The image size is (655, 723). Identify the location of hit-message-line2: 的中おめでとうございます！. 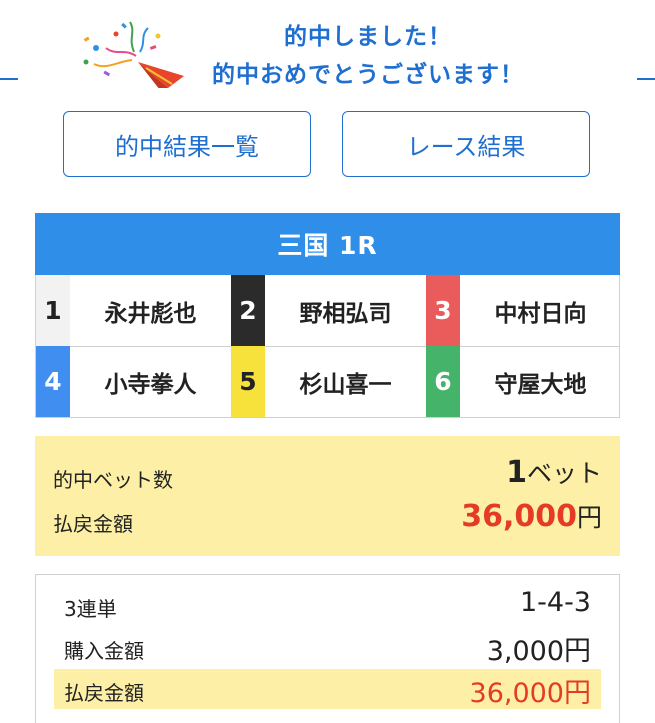
(368, 75).